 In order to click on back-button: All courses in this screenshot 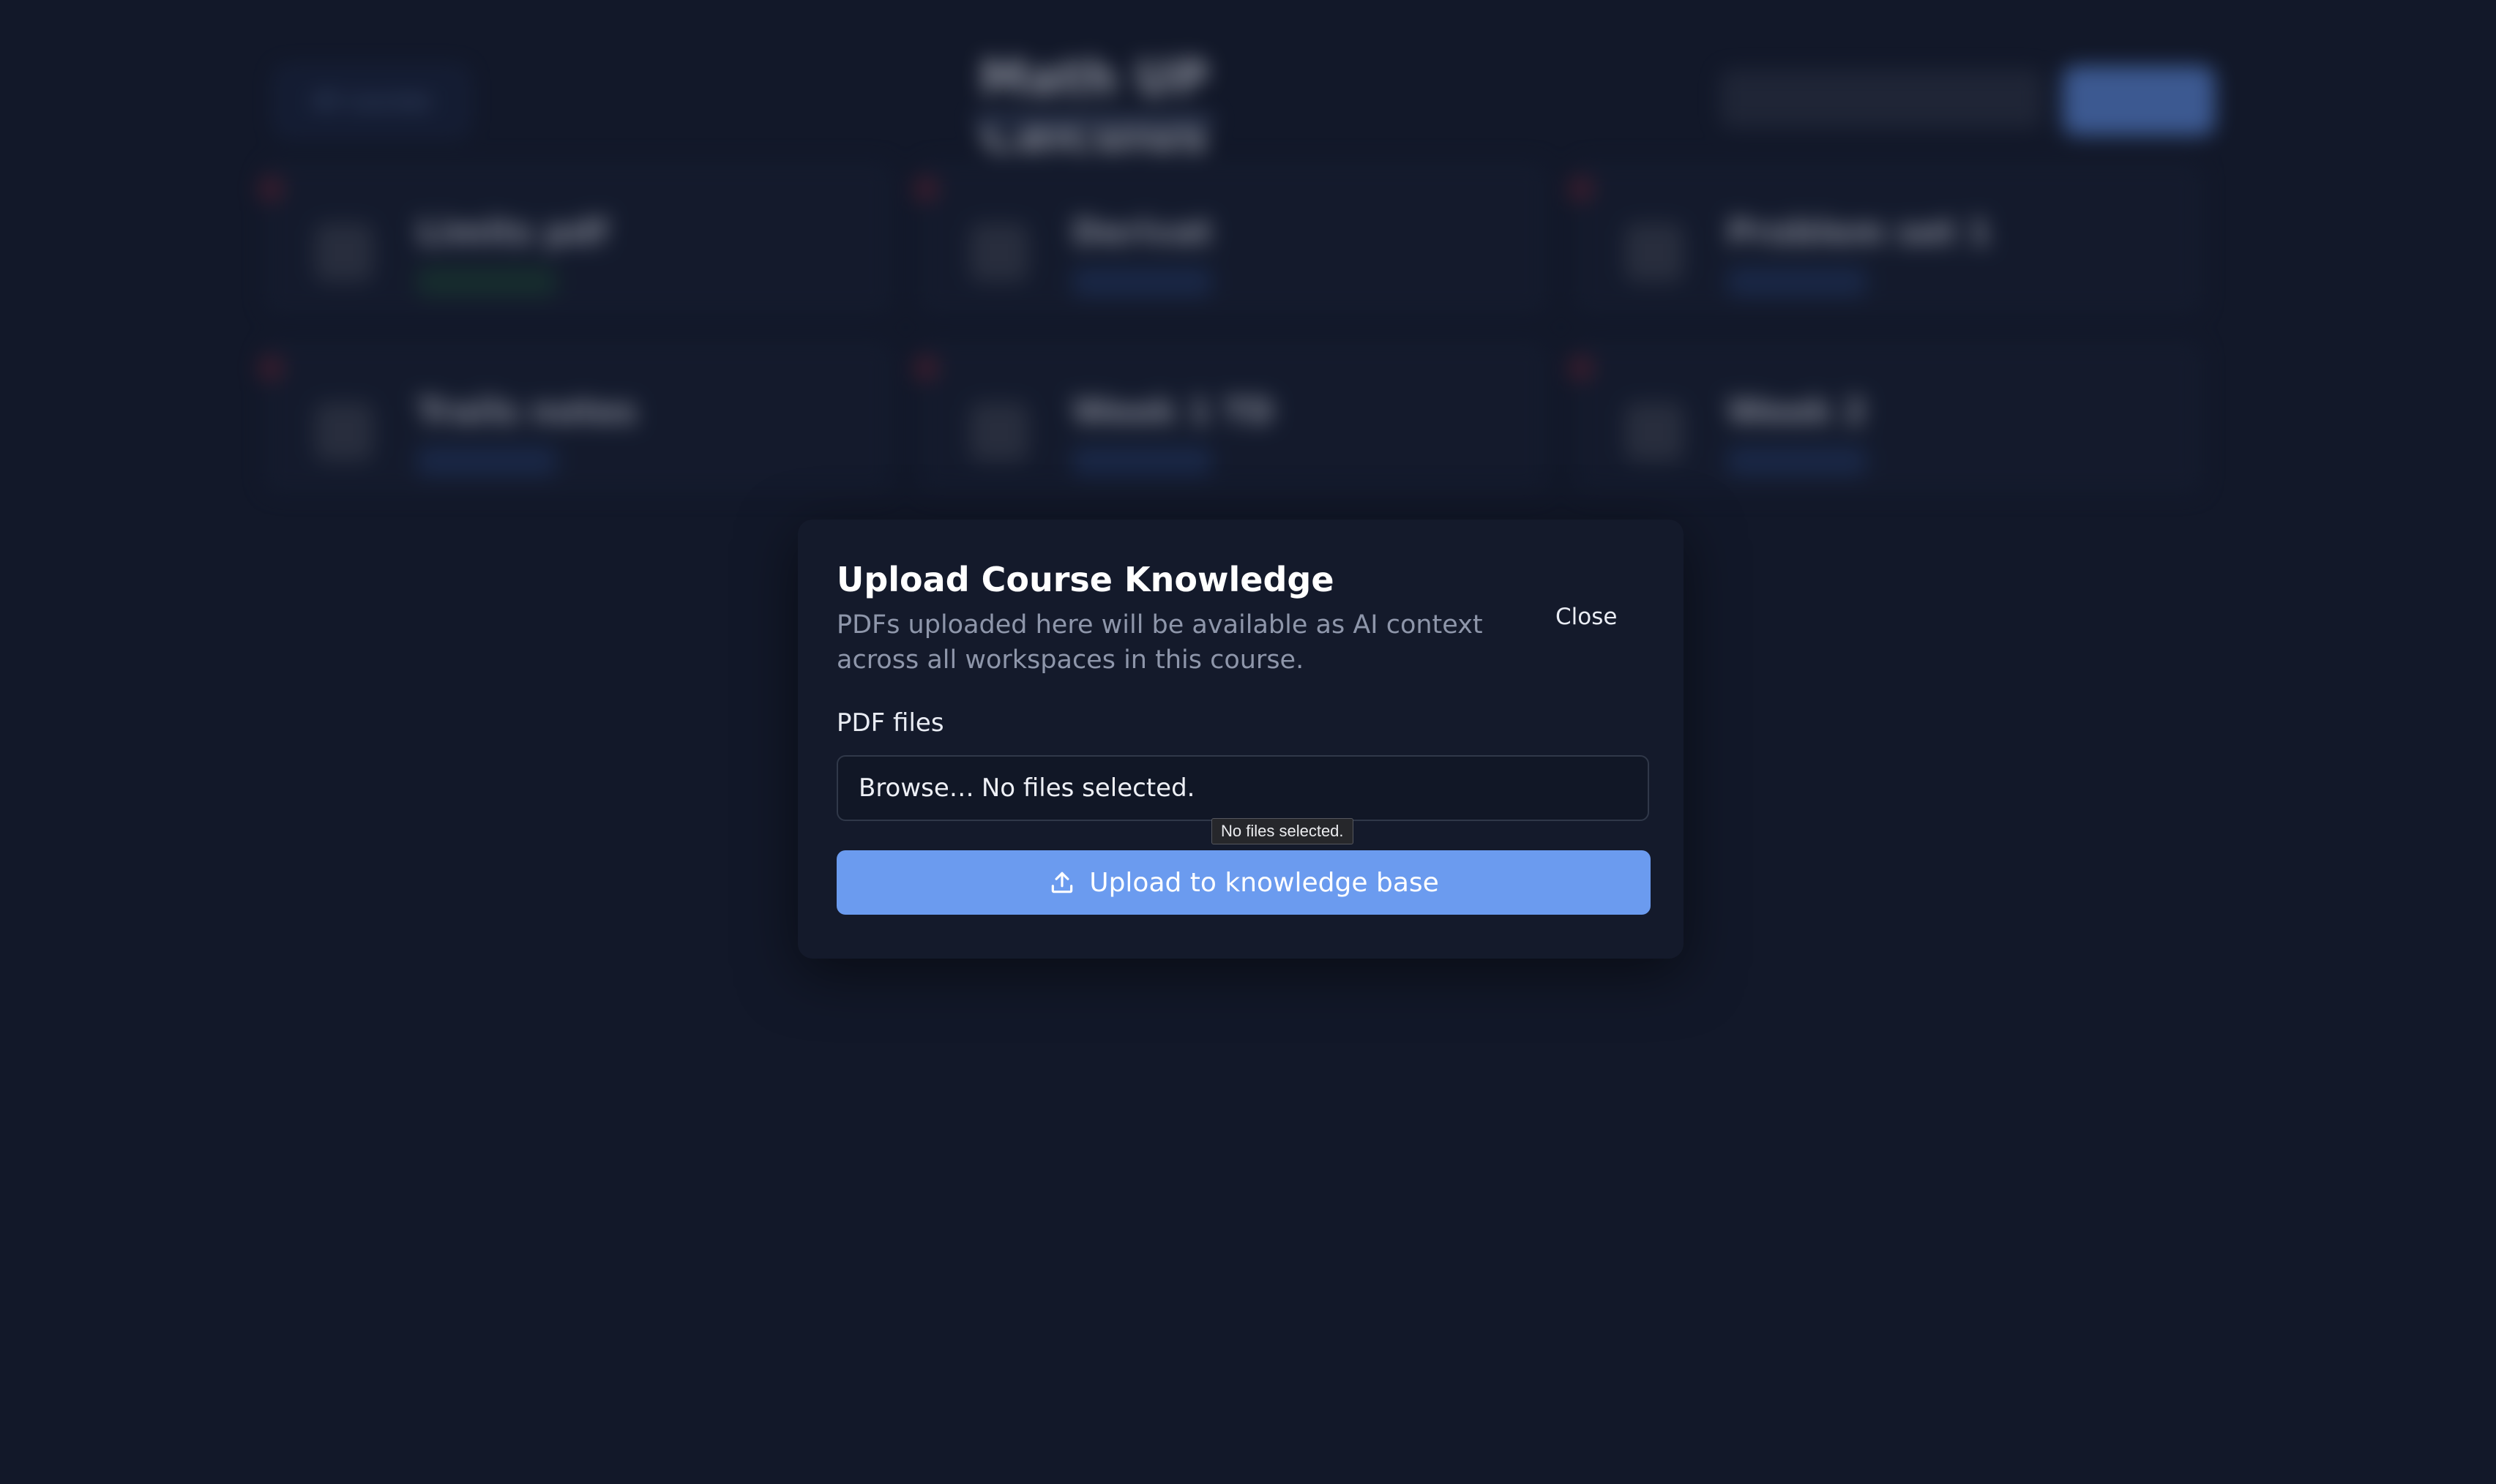, I will do `click(371, 101)`.